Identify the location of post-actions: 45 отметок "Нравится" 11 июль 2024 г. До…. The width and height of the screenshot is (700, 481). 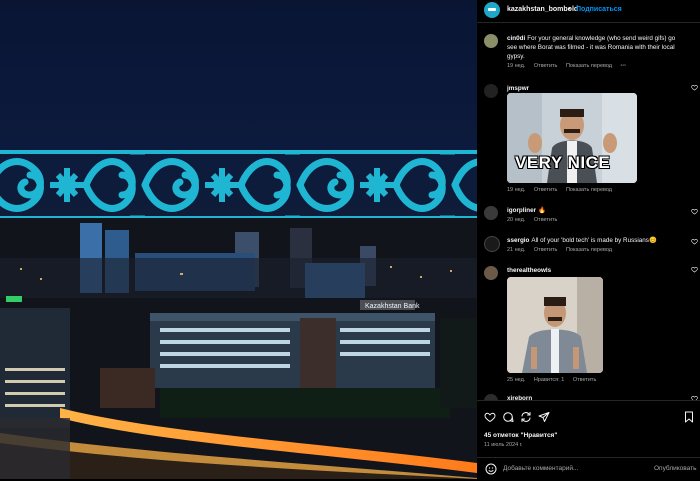
(588, 440).